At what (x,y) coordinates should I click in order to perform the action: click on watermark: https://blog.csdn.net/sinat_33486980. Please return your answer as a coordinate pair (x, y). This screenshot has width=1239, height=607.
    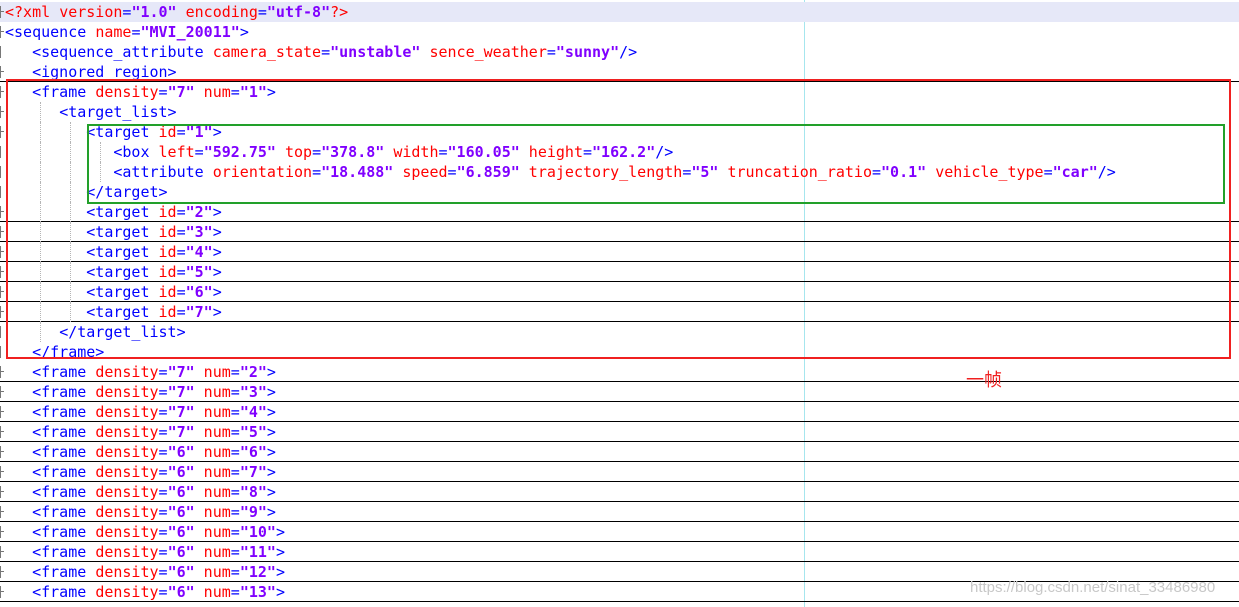
    Looking at the image, I should click on (1093, 587).